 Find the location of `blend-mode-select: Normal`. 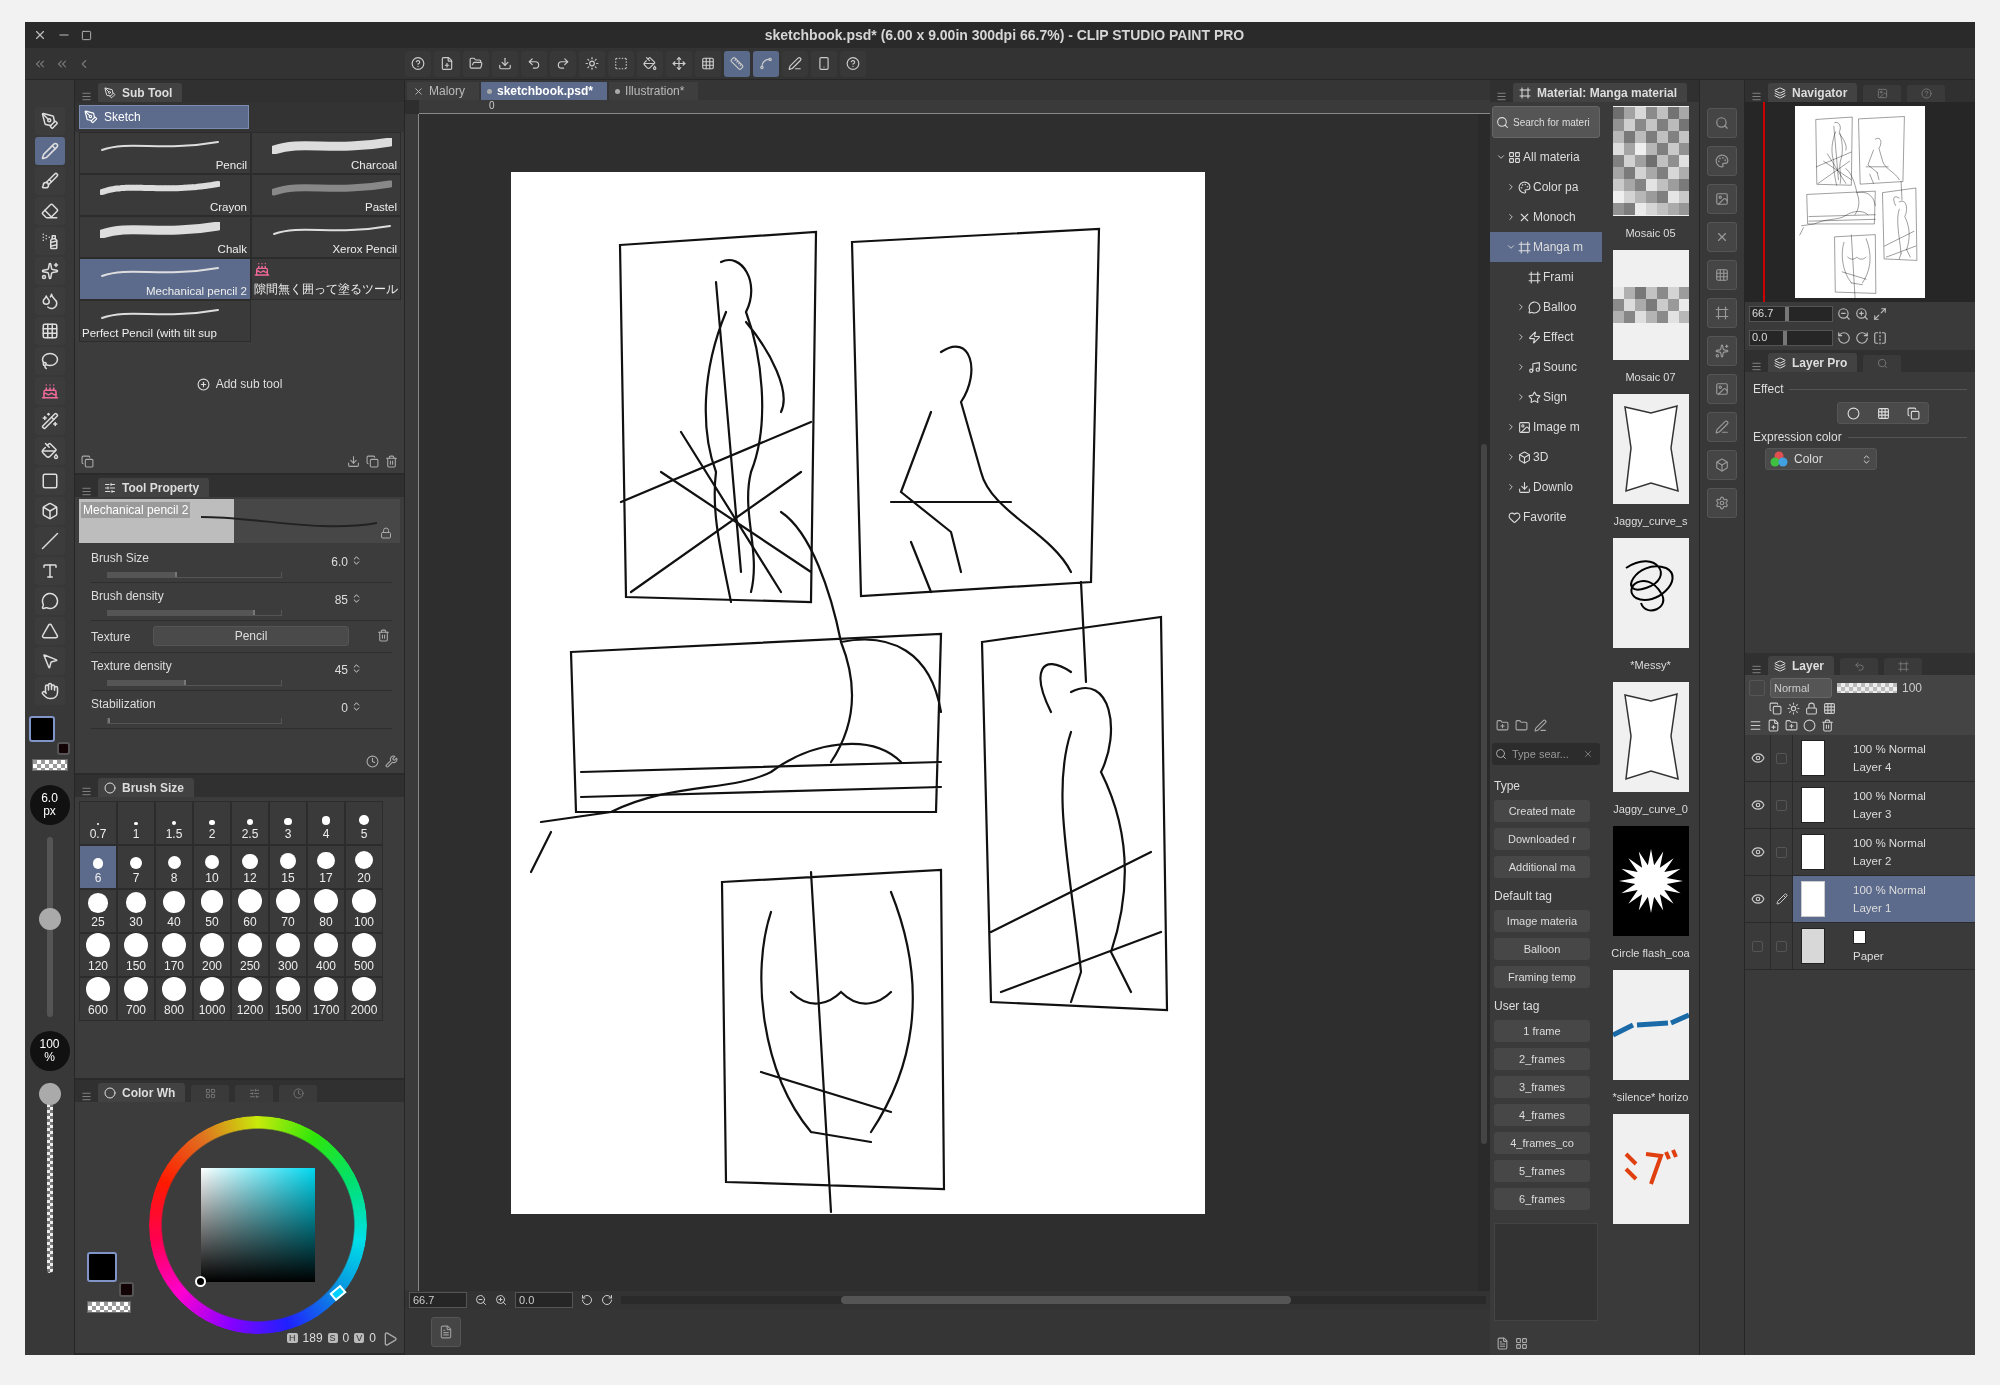

blend-mode-select: Normal is located at coordinates (1801, 688).